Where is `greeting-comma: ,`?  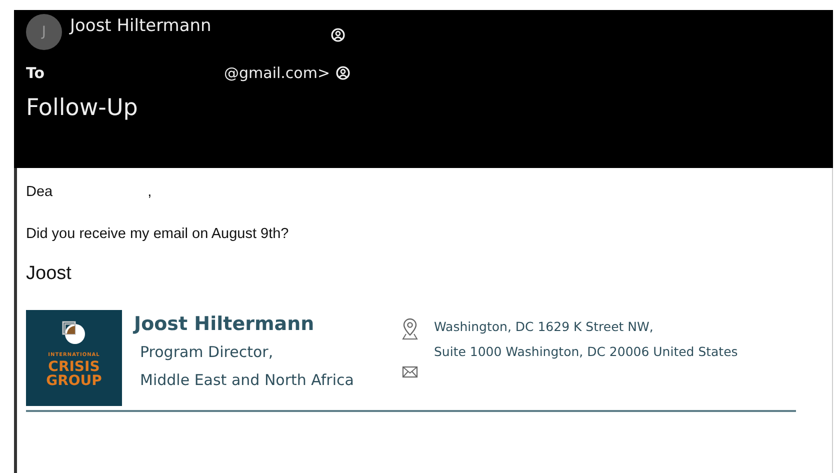
greeting-comma: , is located at coordinates (150, 192).